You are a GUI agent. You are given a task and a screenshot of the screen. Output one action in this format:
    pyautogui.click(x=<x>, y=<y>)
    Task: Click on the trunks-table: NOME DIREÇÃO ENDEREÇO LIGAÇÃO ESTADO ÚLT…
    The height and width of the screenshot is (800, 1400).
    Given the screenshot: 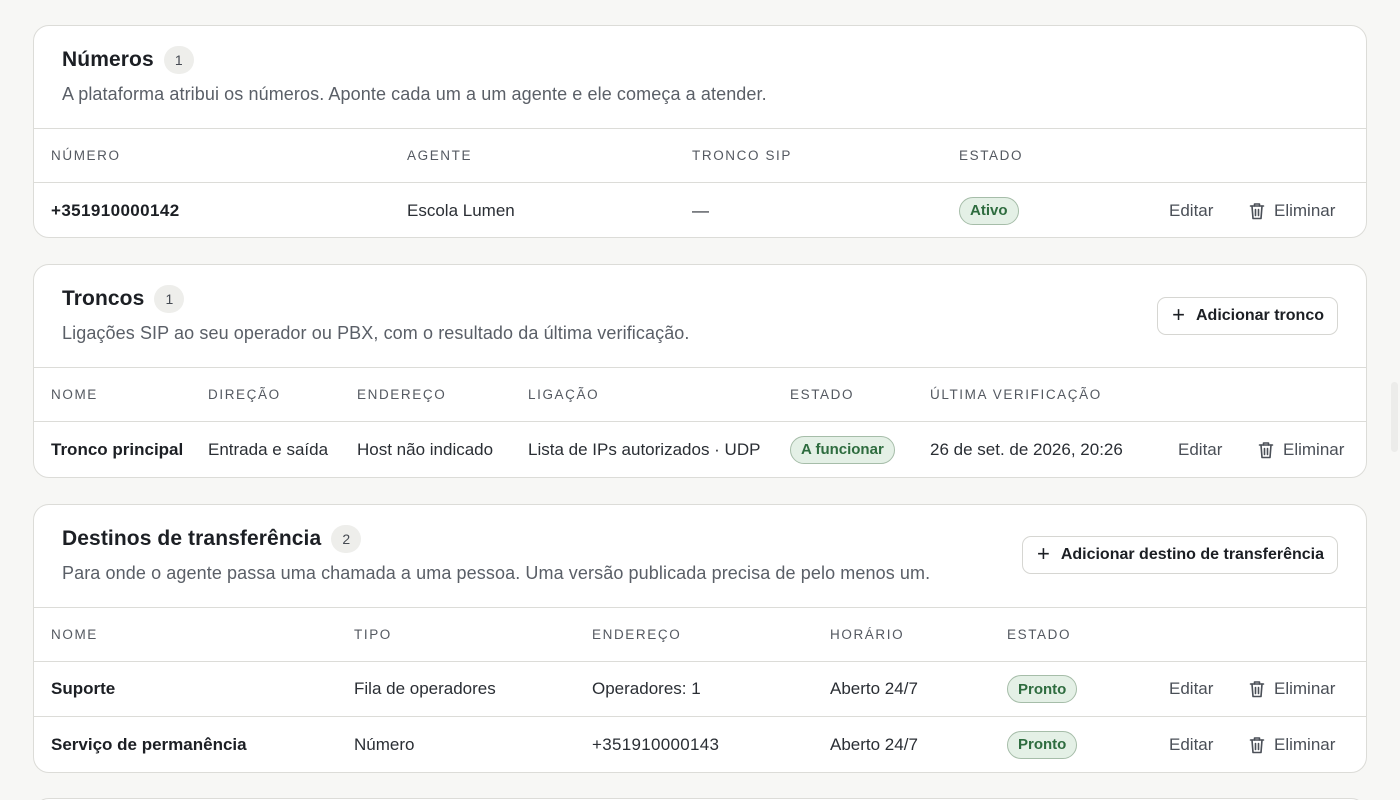 What is the action you would take?
    pyautogui.click(x=700, y=422)
    